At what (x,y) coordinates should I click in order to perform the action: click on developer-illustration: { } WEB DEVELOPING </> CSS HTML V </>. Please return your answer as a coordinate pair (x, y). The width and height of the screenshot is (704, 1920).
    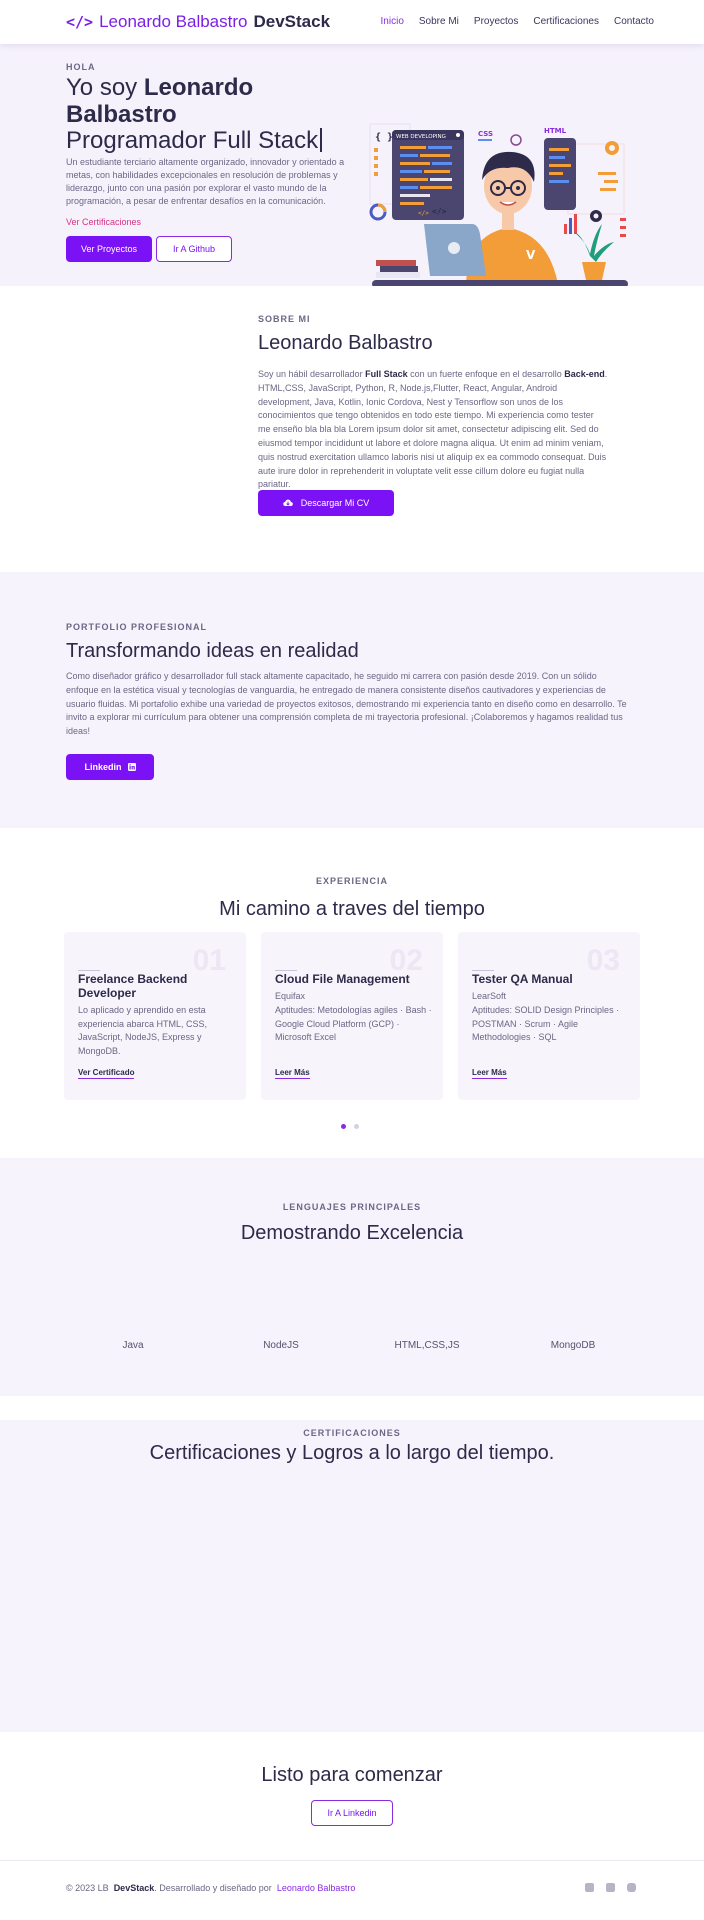
    Looking at the image, I should click on (498, 205).